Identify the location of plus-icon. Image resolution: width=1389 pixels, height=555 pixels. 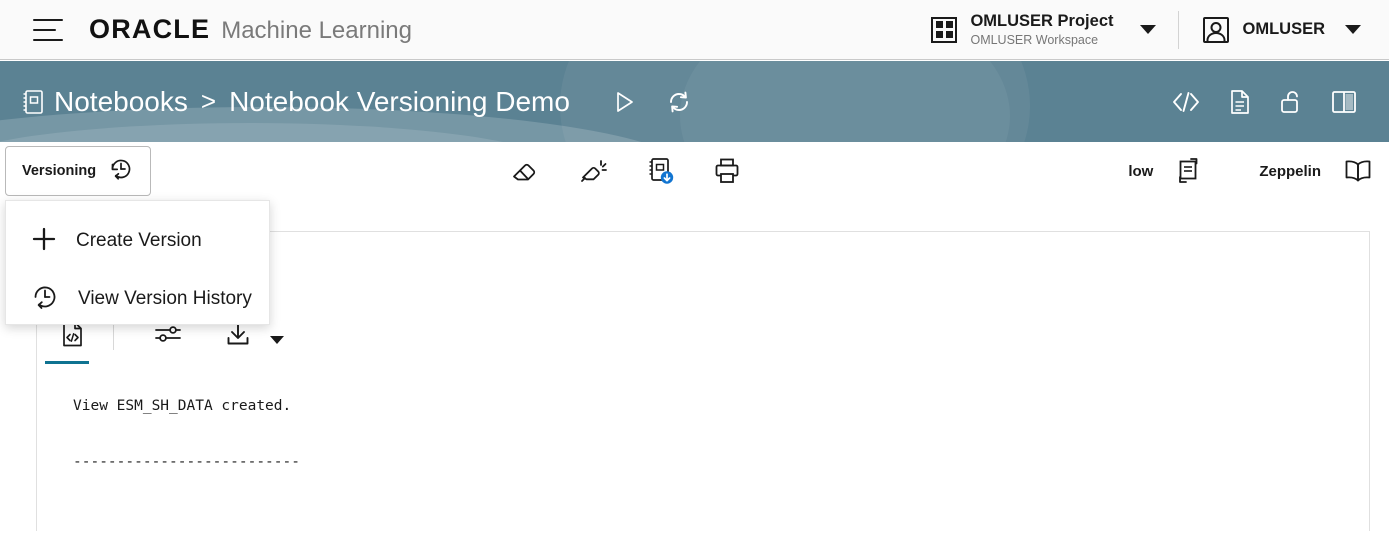
(44, 241).